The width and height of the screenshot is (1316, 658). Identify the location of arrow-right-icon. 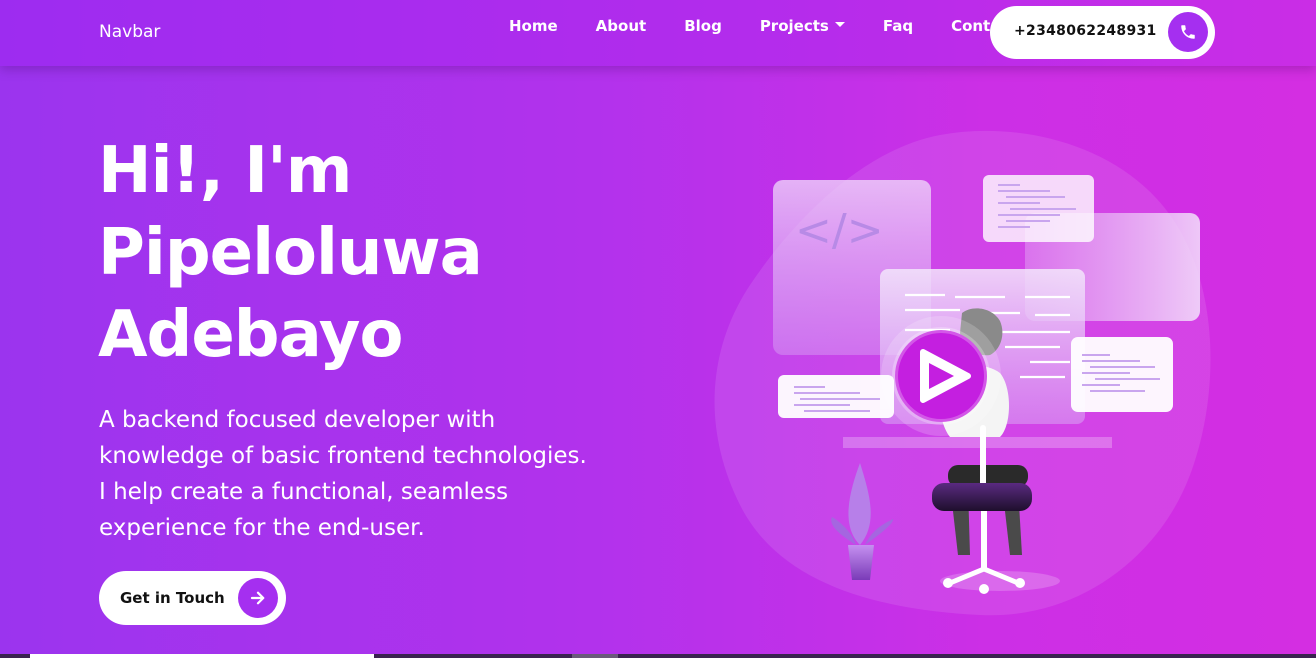
(258, 598).